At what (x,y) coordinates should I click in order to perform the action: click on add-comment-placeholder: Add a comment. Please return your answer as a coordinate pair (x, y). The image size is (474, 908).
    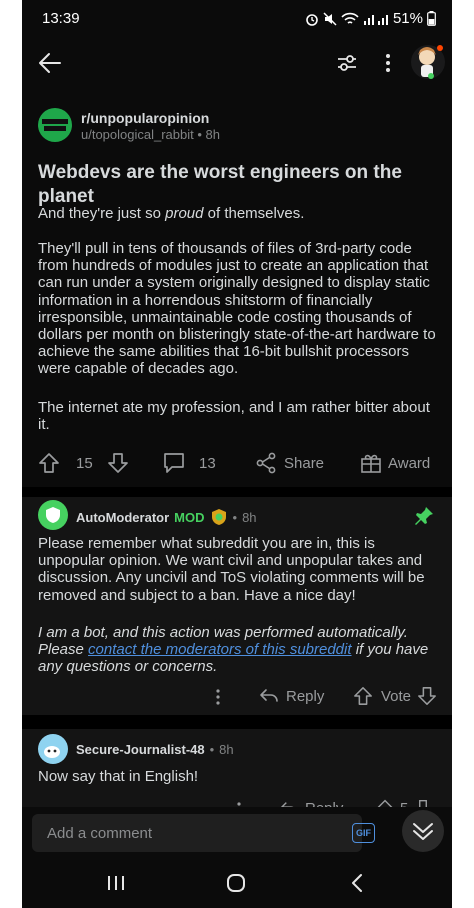
    Looking at the image, I should click on (100, 833).